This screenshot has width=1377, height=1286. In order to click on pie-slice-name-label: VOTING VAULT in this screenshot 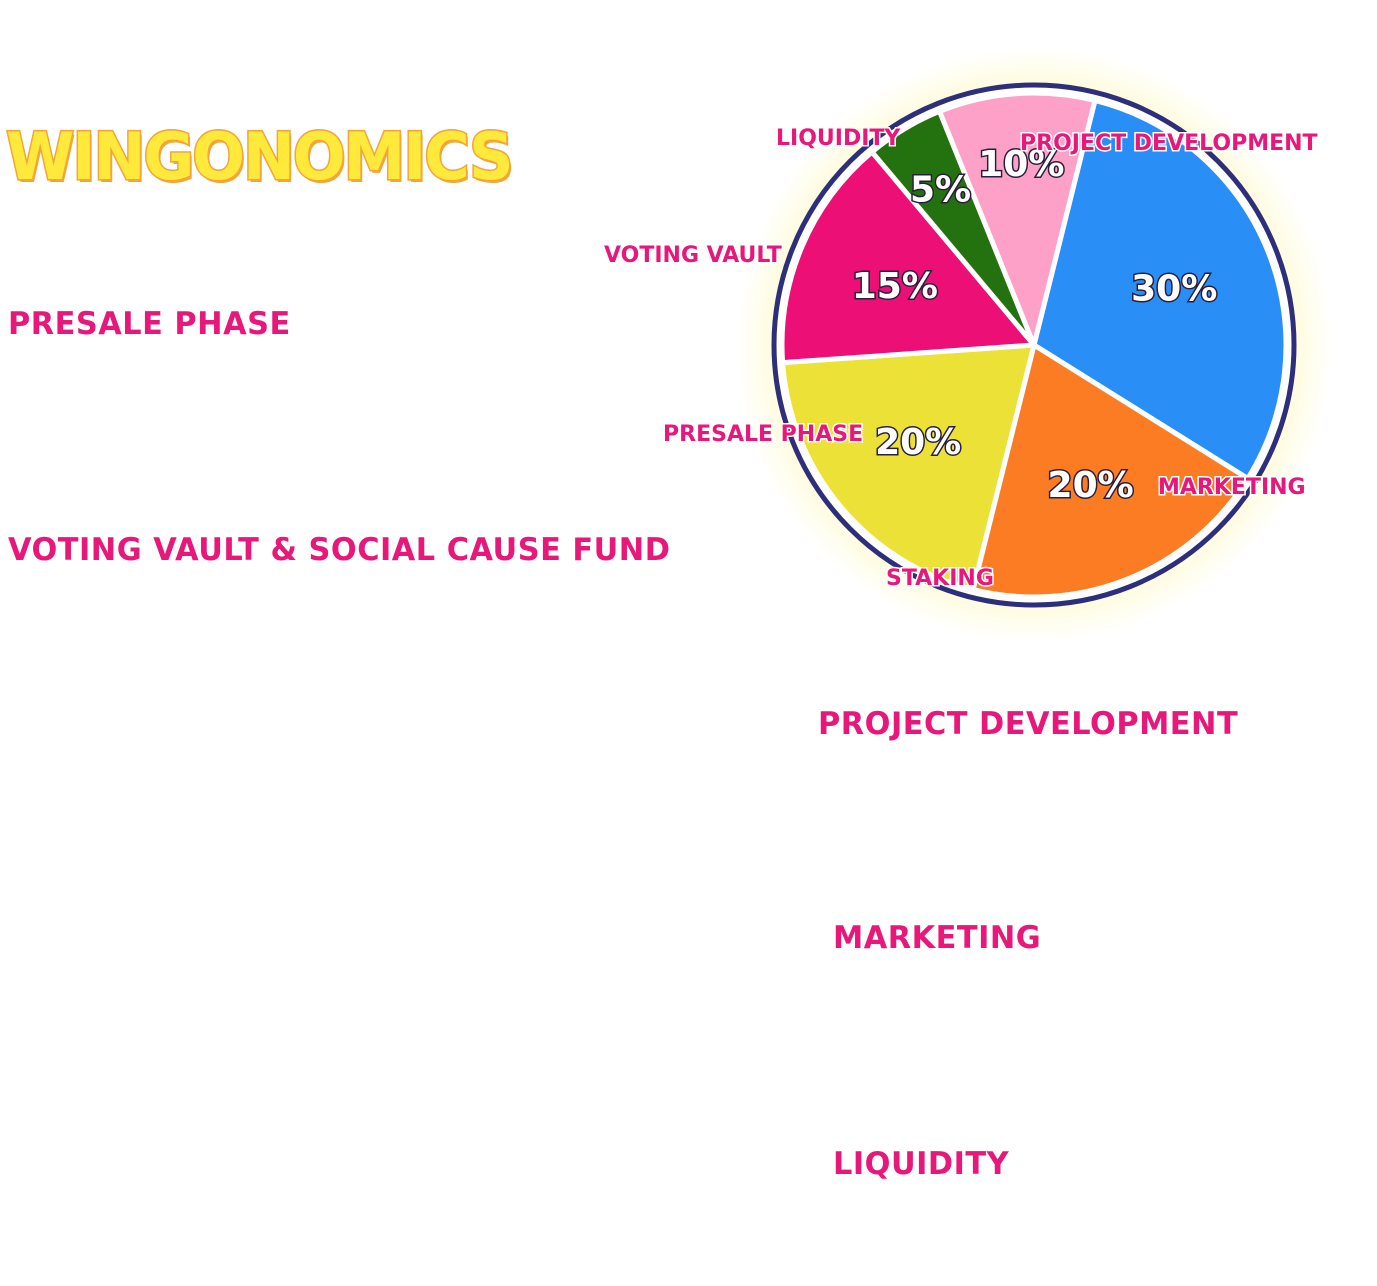, I will do `click(693, 255)`.